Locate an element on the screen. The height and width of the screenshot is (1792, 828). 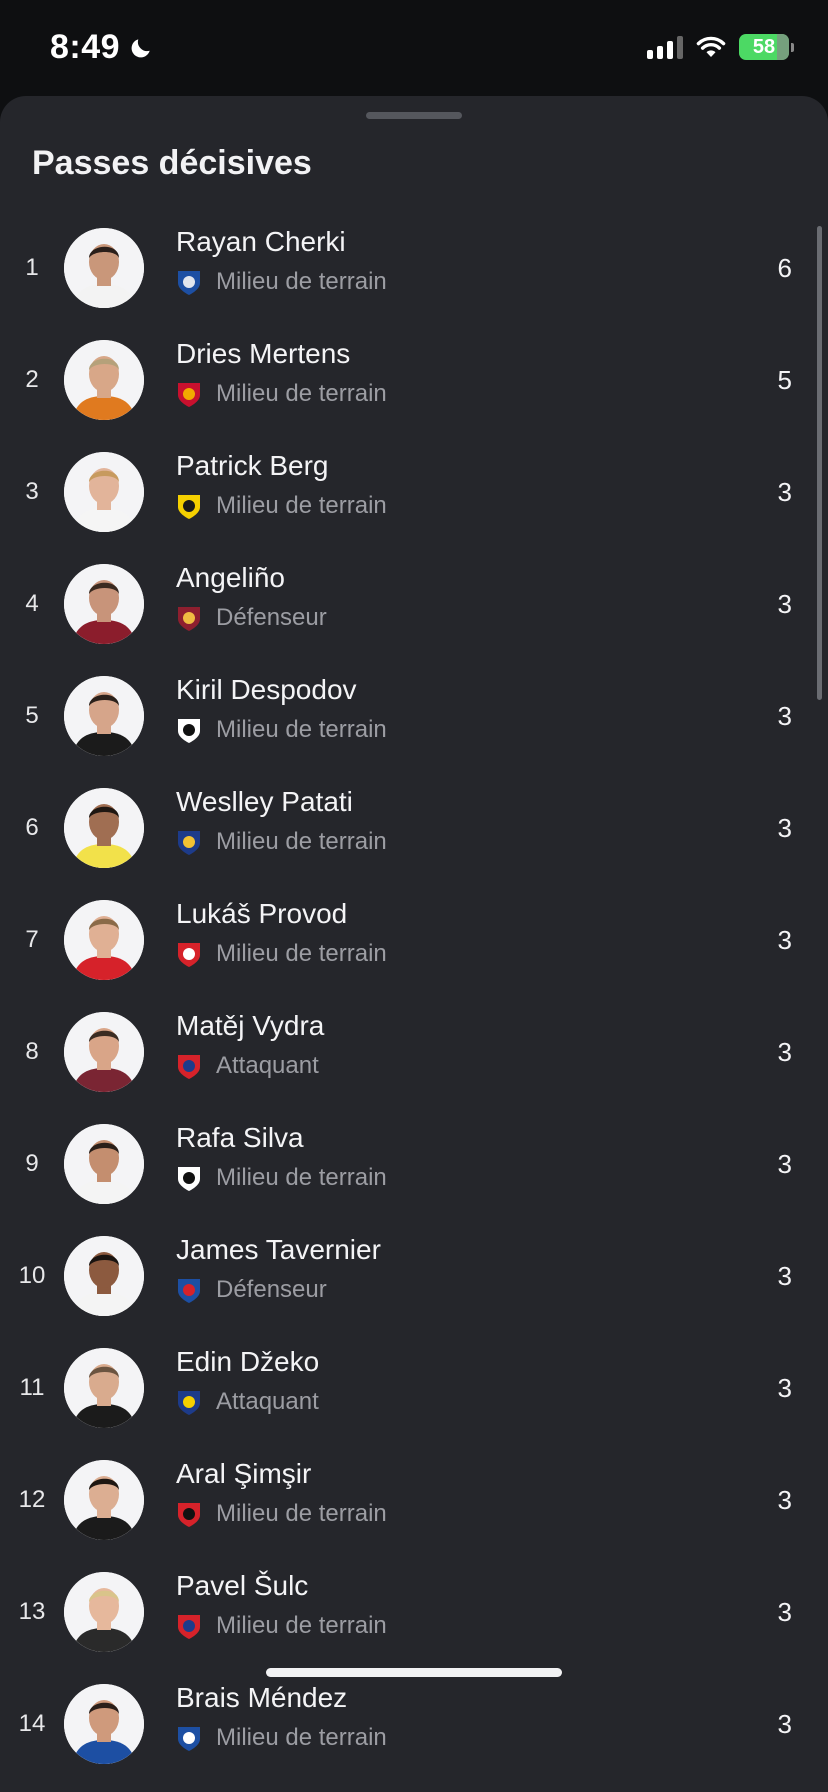
player-name: Angeliño is located at coordinates (230, 577).